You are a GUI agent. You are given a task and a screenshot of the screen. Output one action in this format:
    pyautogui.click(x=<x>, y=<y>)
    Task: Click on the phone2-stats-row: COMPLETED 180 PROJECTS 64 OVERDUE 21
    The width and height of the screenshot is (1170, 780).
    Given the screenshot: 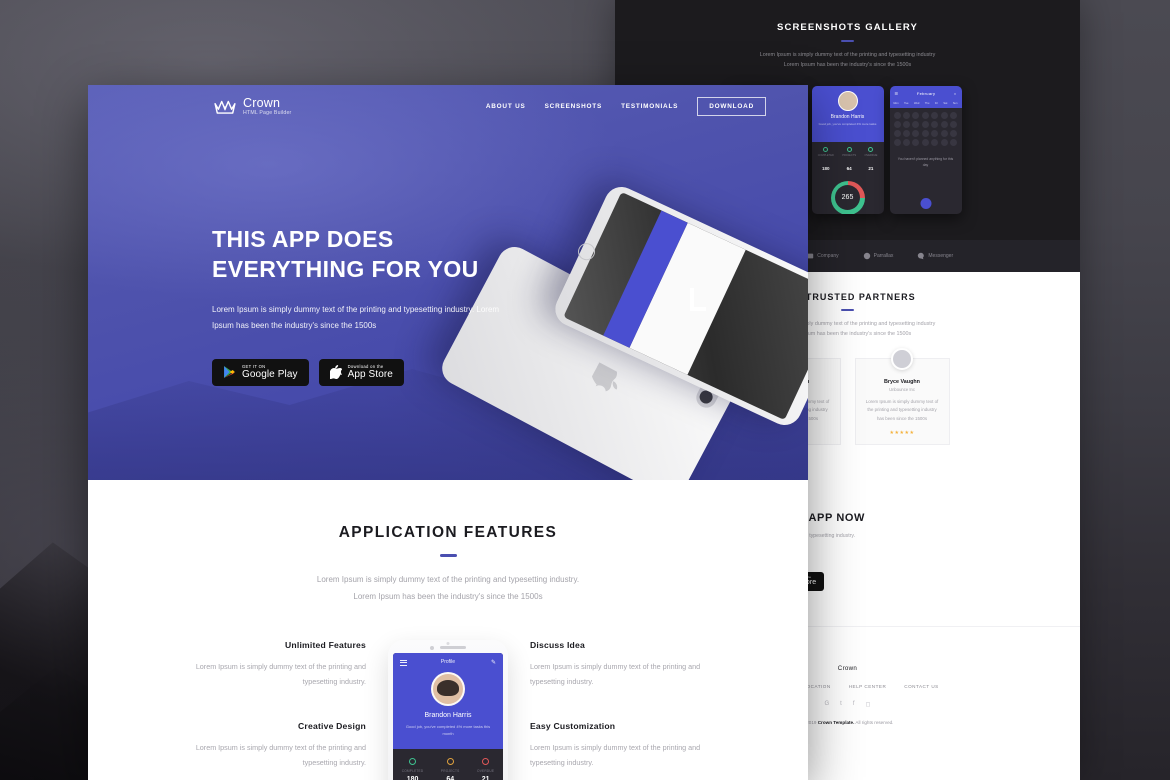 What is the action you would take?
    pyautogui.click(x=848, y=159)
    